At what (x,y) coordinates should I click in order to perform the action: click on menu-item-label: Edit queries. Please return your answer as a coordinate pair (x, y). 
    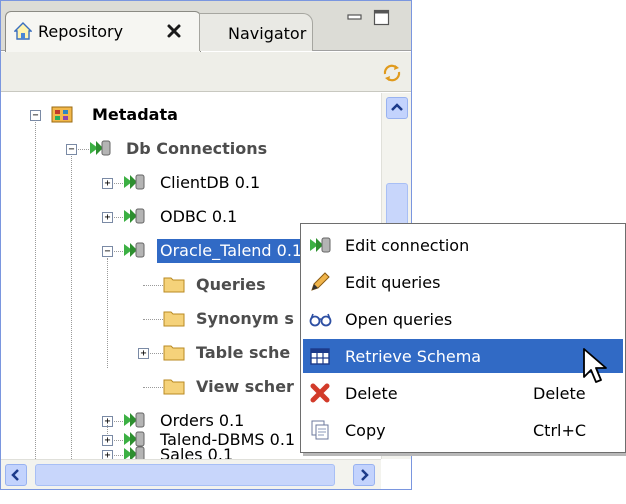
    Looking at the image, I should click on (393, 282).